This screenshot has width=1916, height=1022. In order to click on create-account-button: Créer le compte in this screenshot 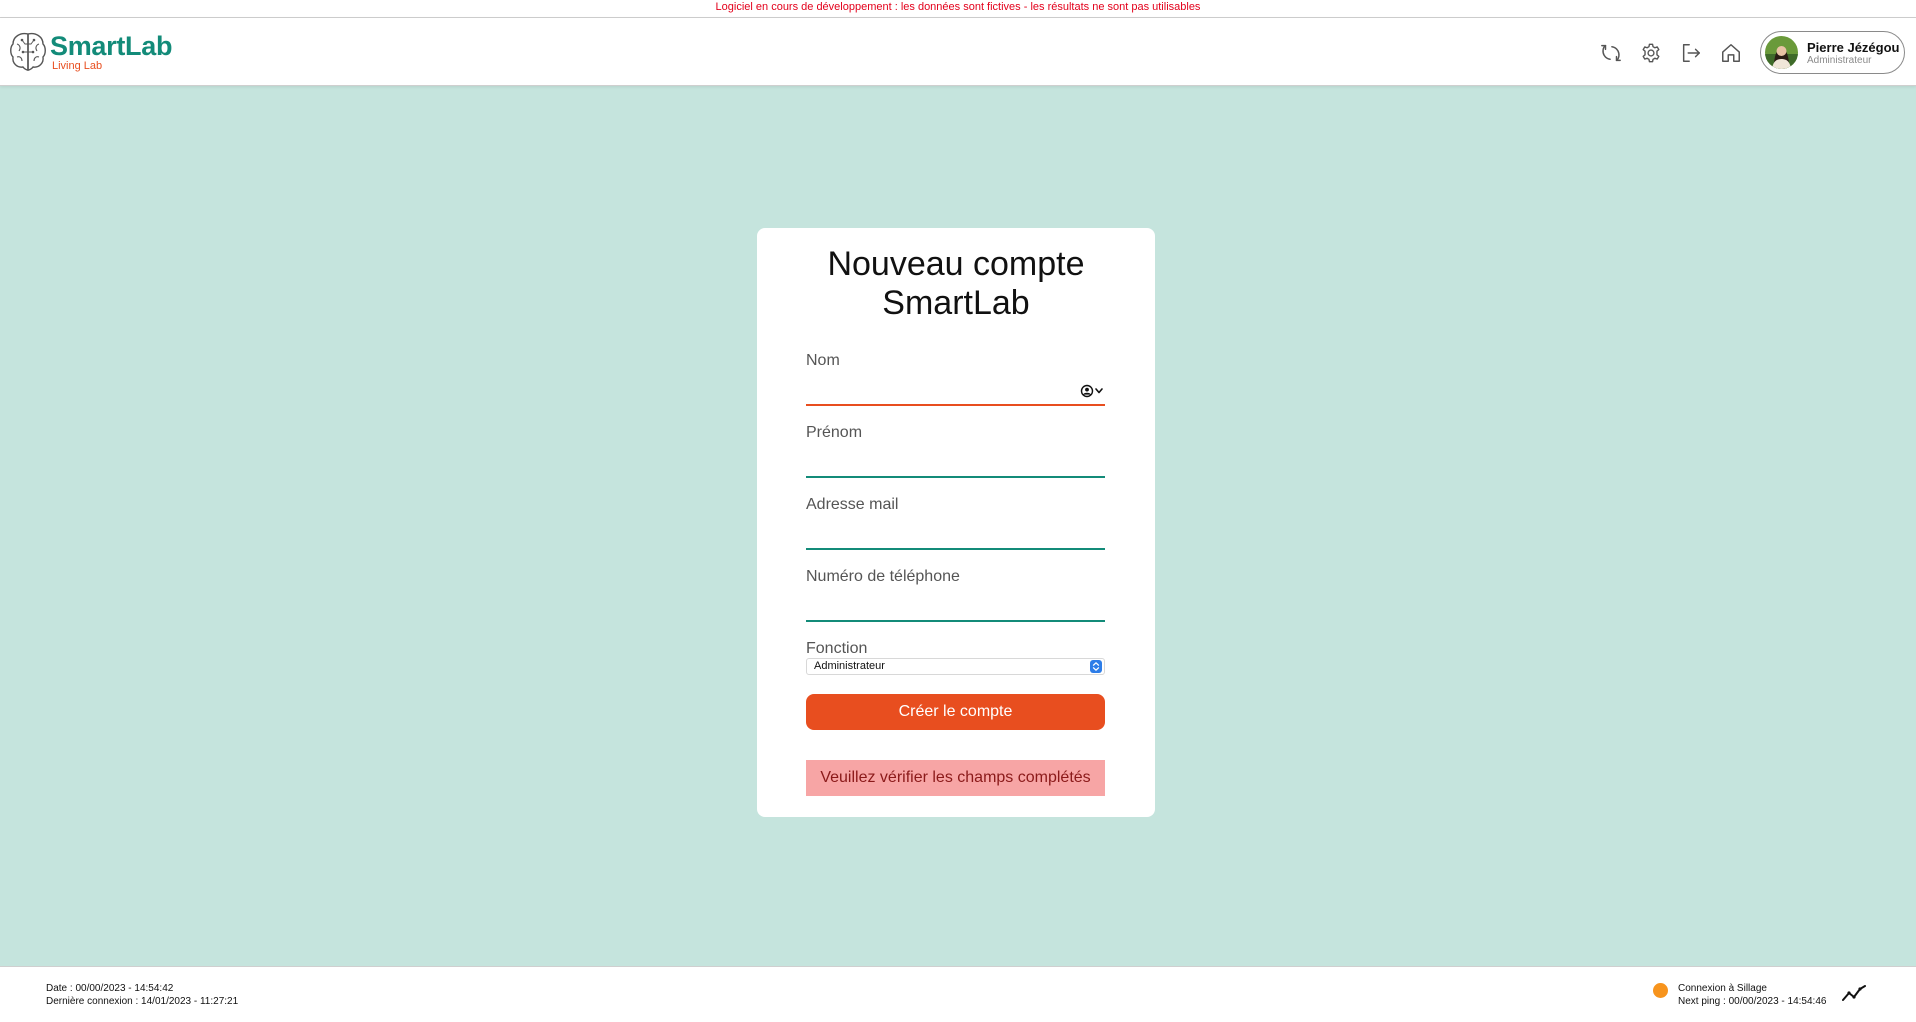, I will do `click(955, 712)`.